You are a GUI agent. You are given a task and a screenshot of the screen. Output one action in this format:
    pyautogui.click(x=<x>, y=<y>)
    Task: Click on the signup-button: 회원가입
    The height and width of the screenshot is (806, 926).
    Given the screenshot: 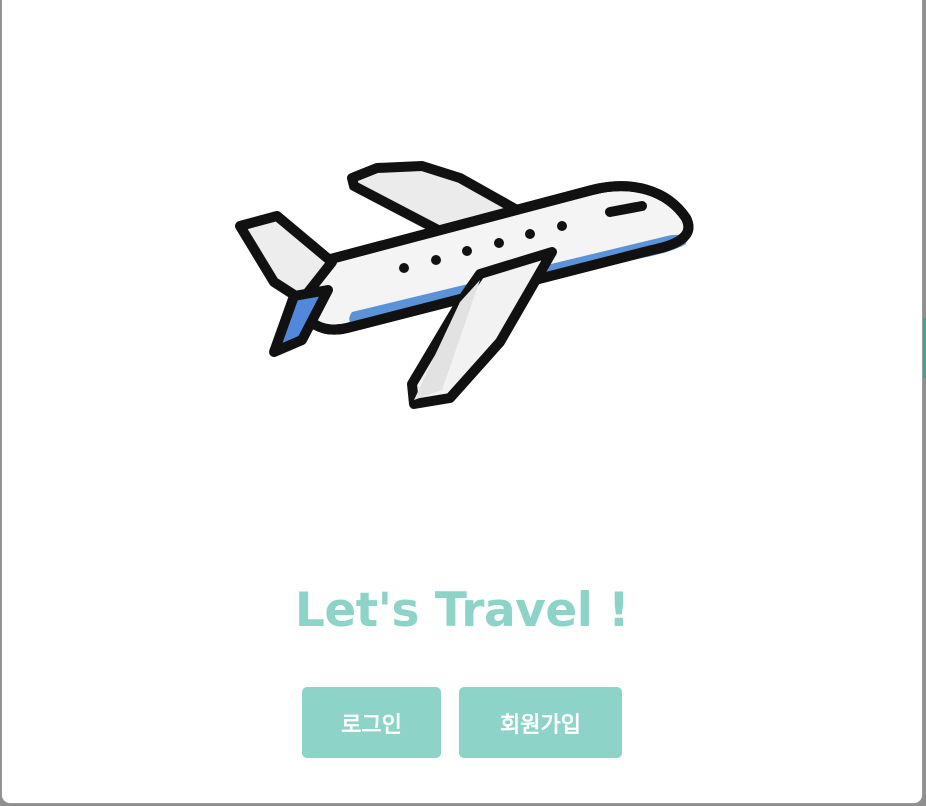 What is the action you would take?
    pyautogui.click(x=540, y=722)
    